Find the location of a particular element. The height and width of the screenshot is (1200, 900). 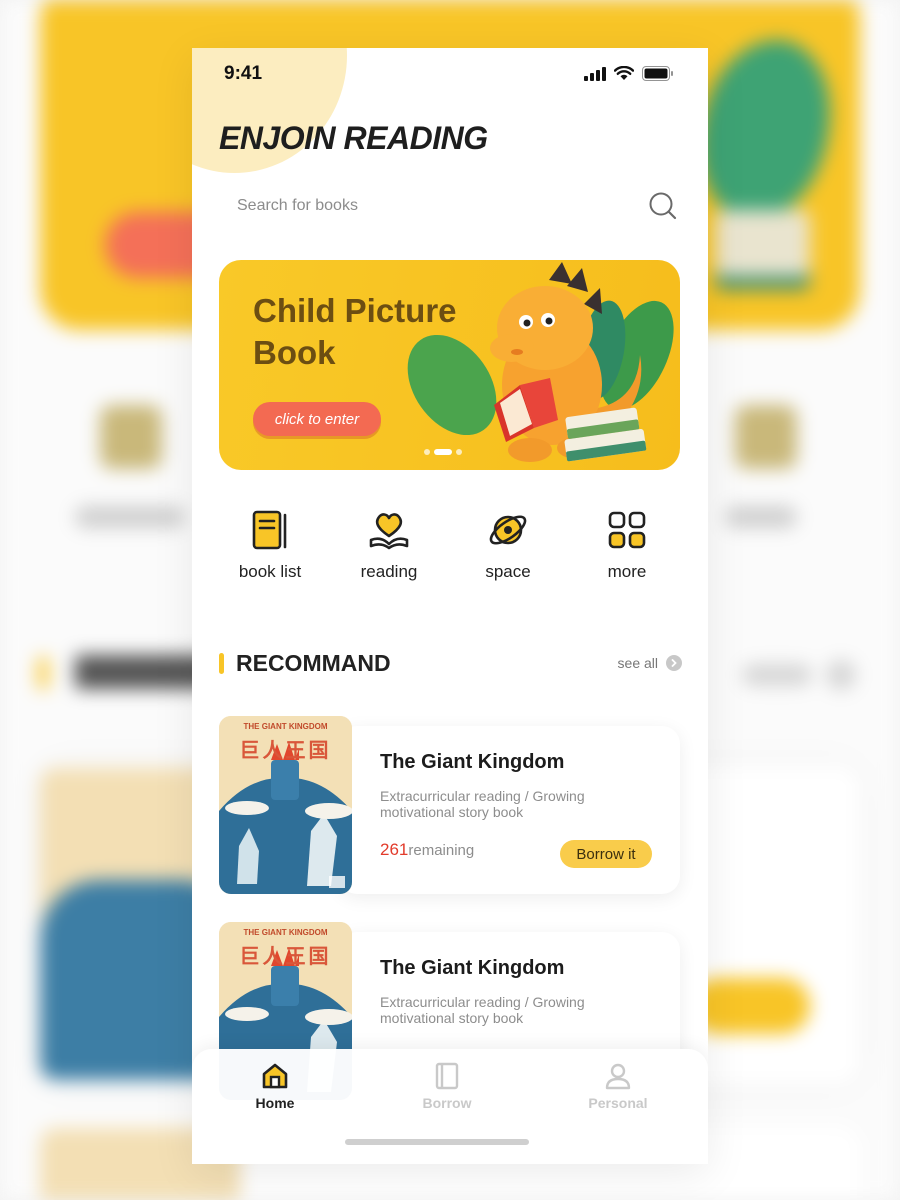

stock-info: 261remaining is located at coordinates (427, 850).